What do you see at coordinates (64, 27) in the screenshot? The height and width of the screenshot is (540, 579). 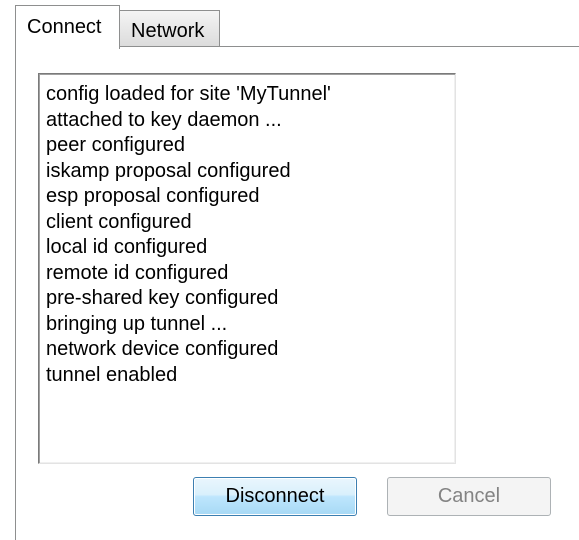 I see `tab-connect-label: Connect` at bounding box center [64, 27].